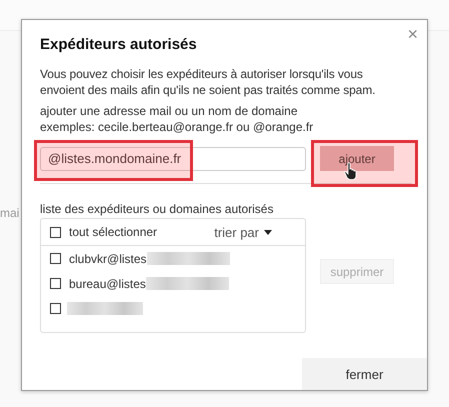  I want to click on close-button: ×, so click(412, 34).